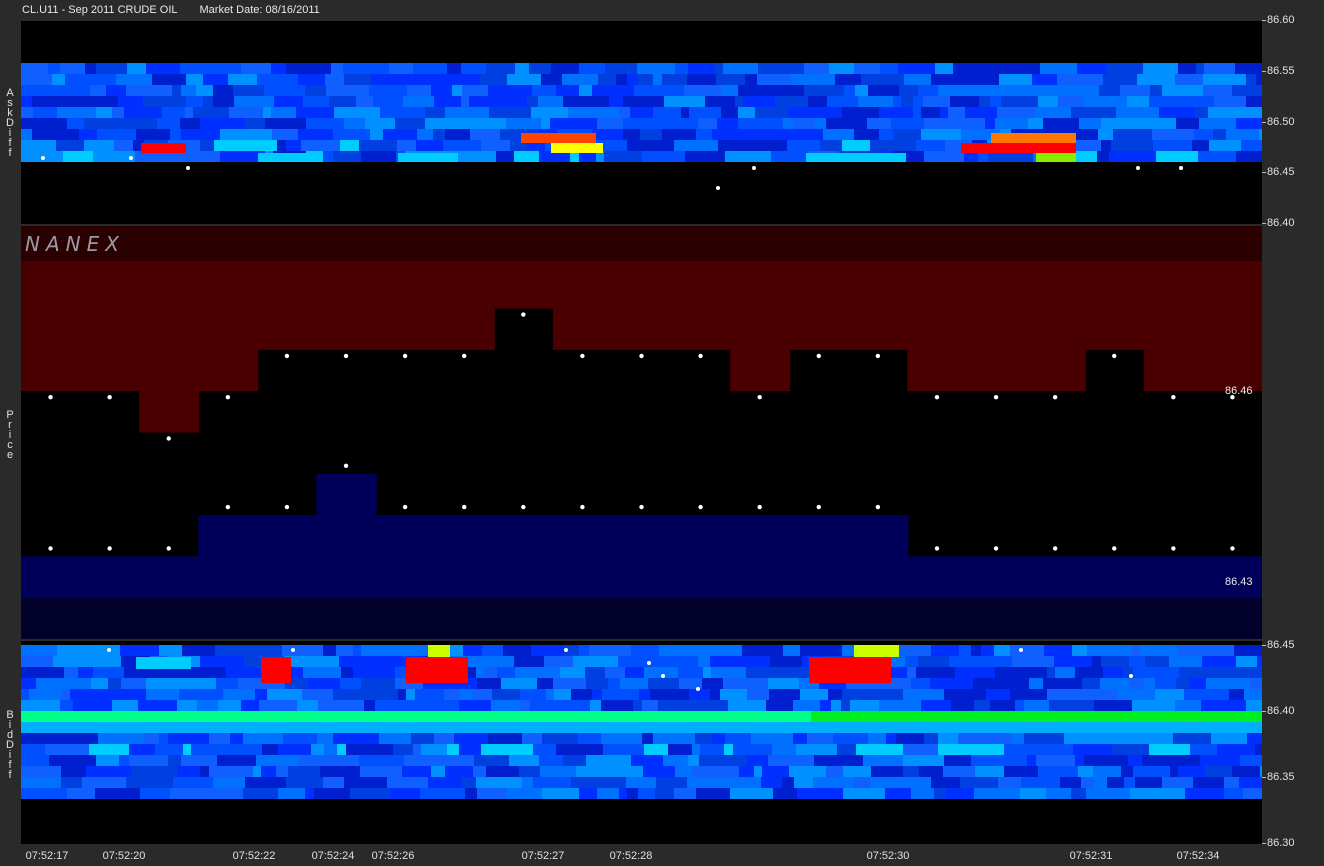 The width and height of the screenshot is (1324, 866). I want to click on bid-empty-zone, so click(641, 821).